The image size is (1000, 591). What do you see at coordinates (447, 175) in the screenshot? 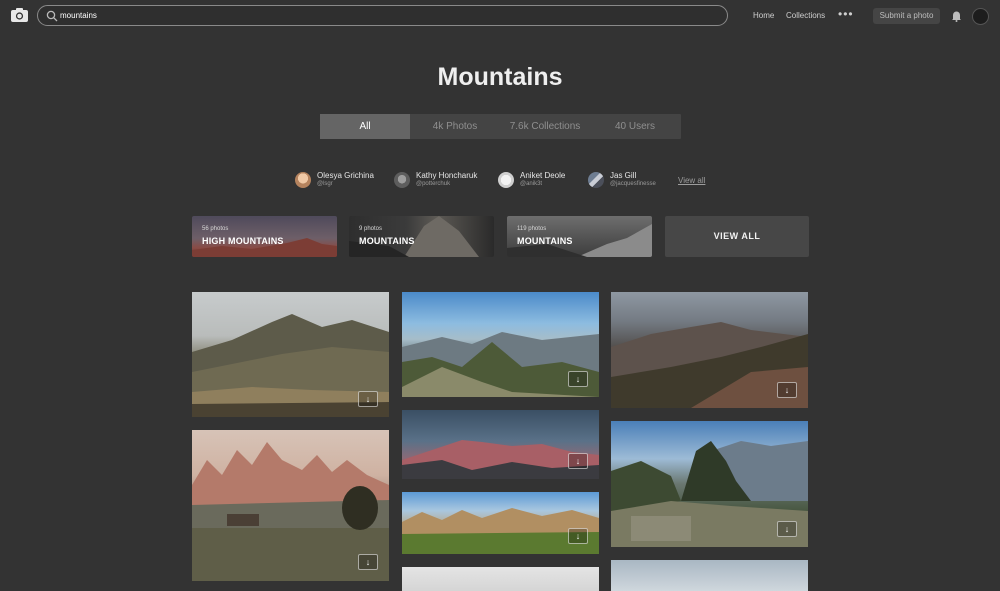
I see `user-name: Kathy Honcharuk` at bounding box center [447, 175].